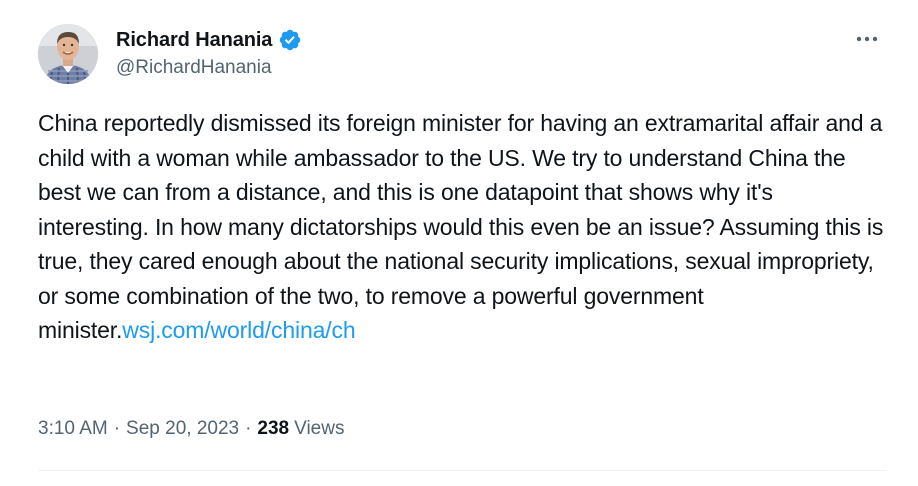 Image resolution: width=918 pixels, height=486 pixels. Describe the element at coordinates (462, 470) in the screenshot. I see `divider` at that location.